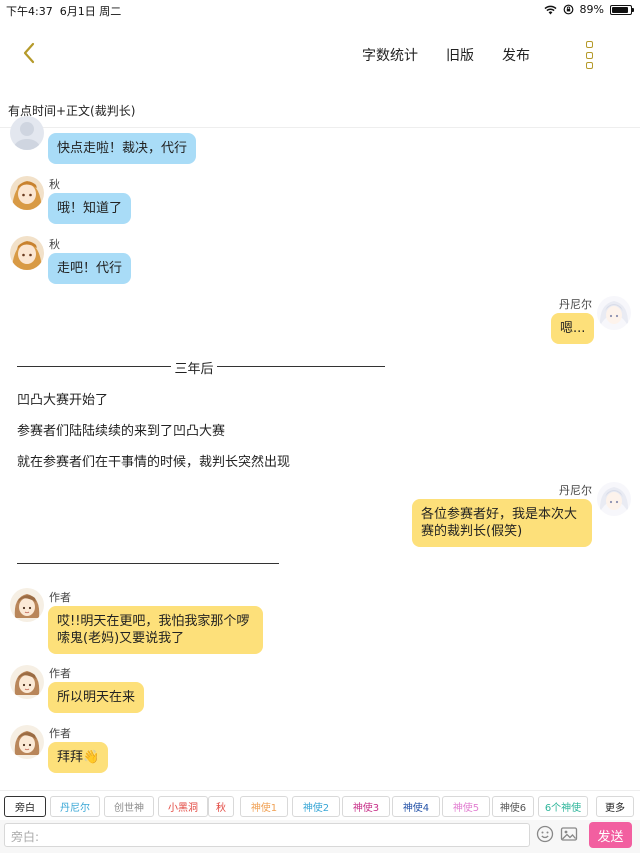  Describe the element at coordinates (148, 563) in the screenshot. I see `section-rule` at that location.